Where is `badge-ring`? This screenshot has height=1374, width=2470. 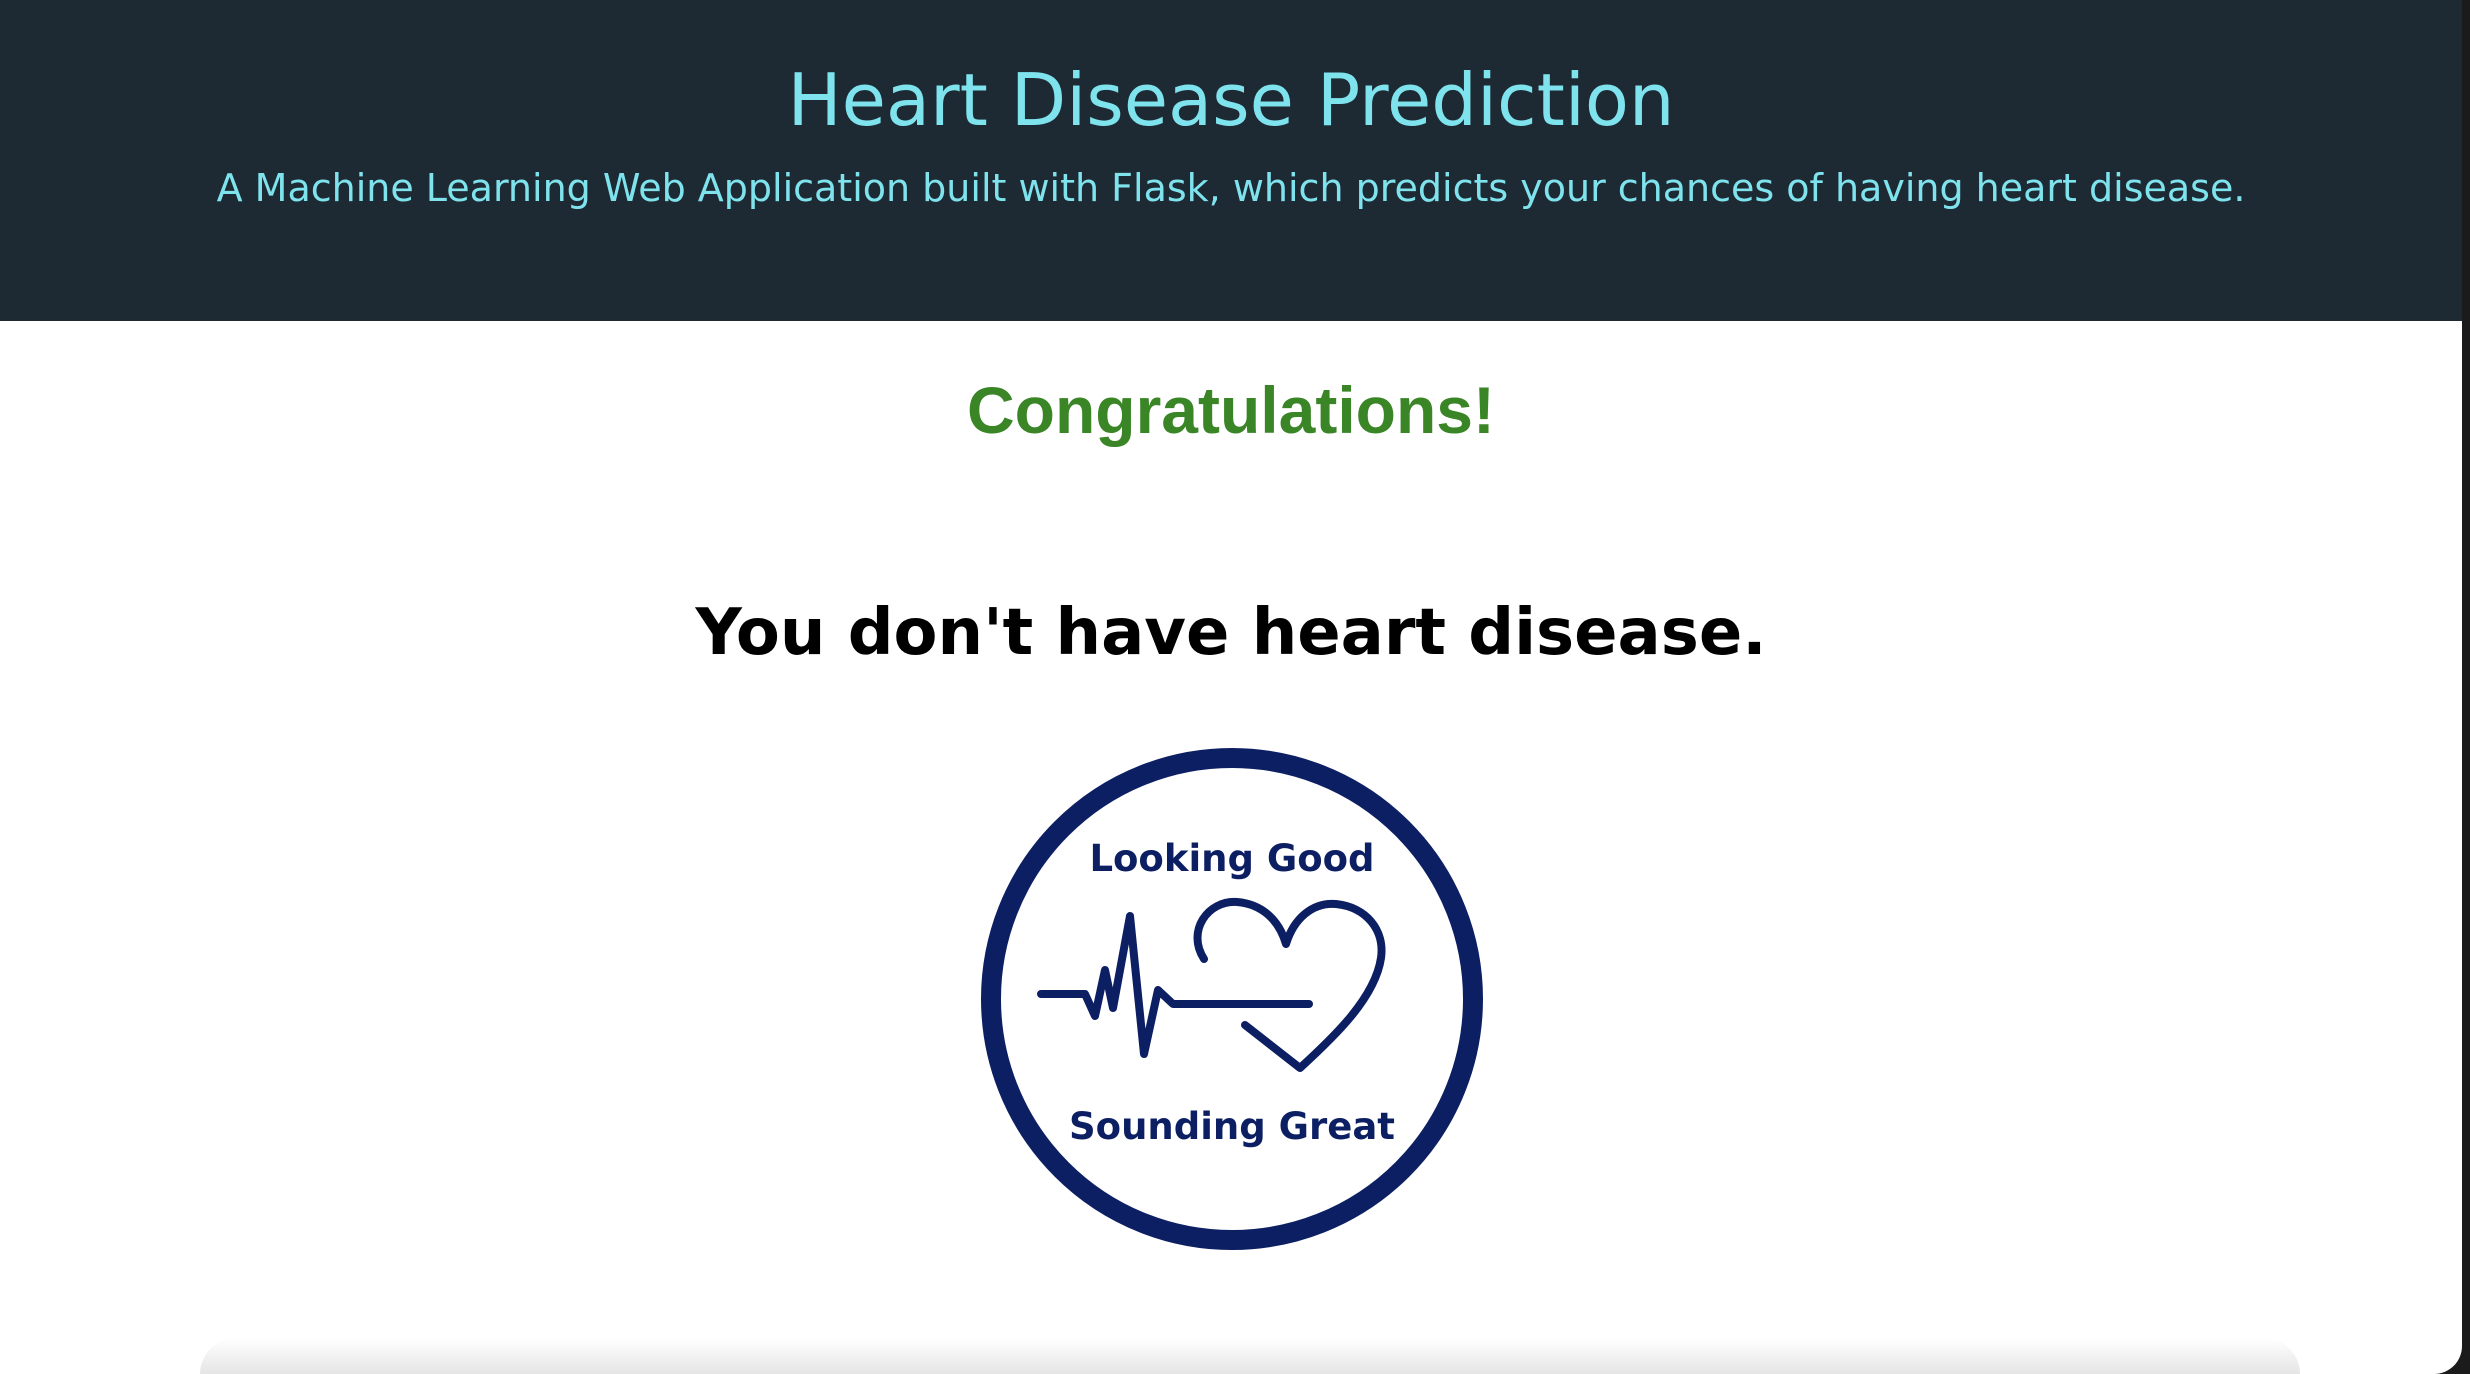
badge-ring is located at coordinates (1232, 999).